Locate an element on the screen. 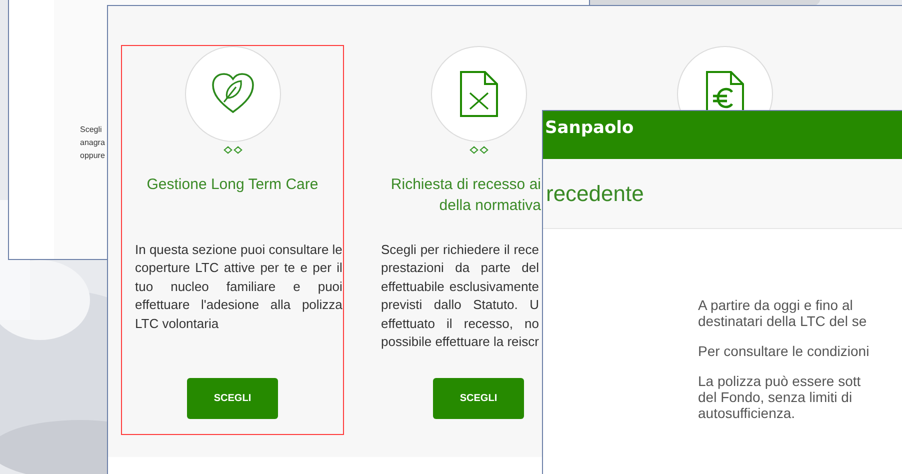 The width and height of the screenshot is (902, 474). body-text: Scegli anagra oppure is located at coordinates (92, 143).